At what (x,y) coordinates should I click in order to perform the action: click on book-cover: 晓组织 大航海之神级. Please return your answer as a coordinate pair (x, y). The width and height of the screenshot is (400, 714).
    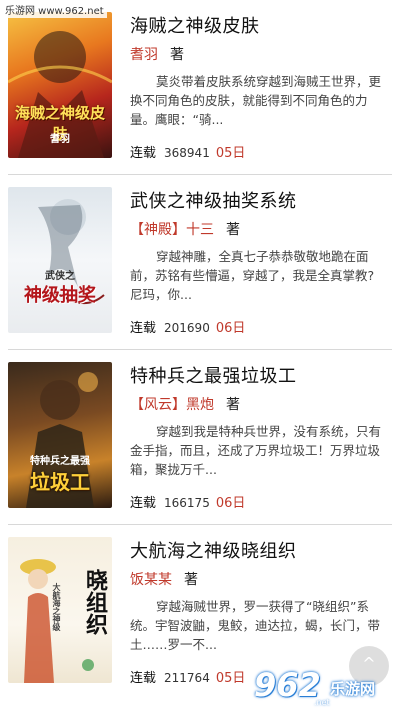
    Looking at the image, I should click on (60, 610).